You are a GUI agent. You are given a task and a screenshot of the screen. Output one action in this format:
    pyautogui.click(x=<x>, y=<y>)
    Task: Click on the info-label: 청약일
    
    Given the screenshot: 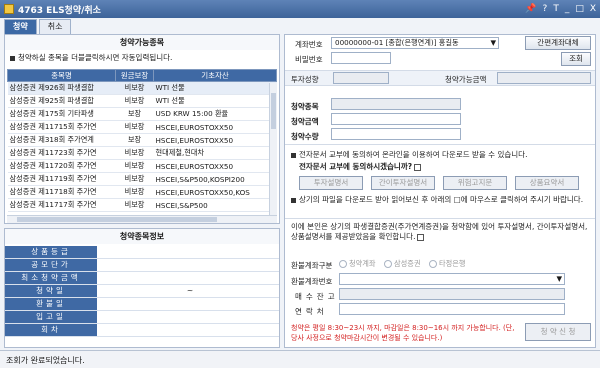 What is the action you would take?
    pyautogui.click(x=51, y=291)
    